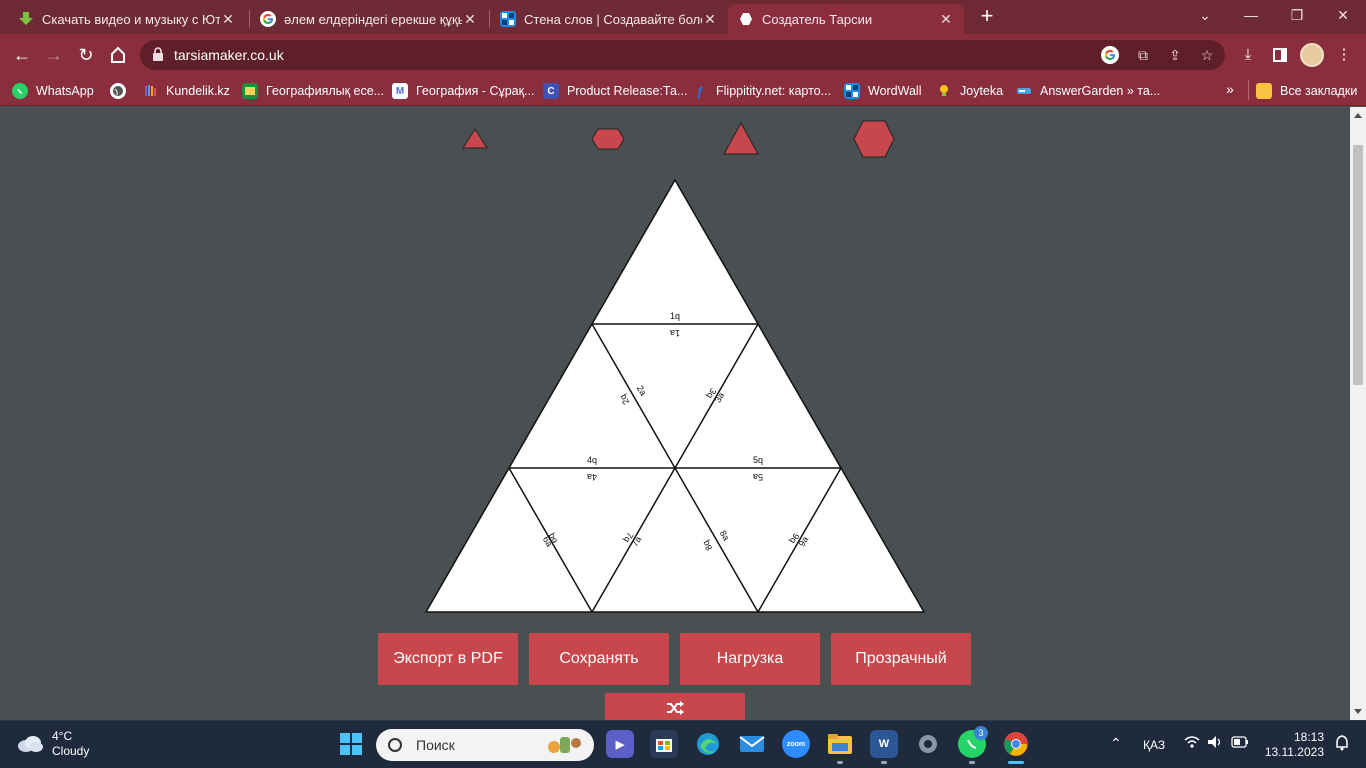 This screenshot has height=768, width=1366. What do you see at coordinates (435, 745) in the screenshot?
I see `search-placeholder: Поиск` at bounding box center [435, 745].